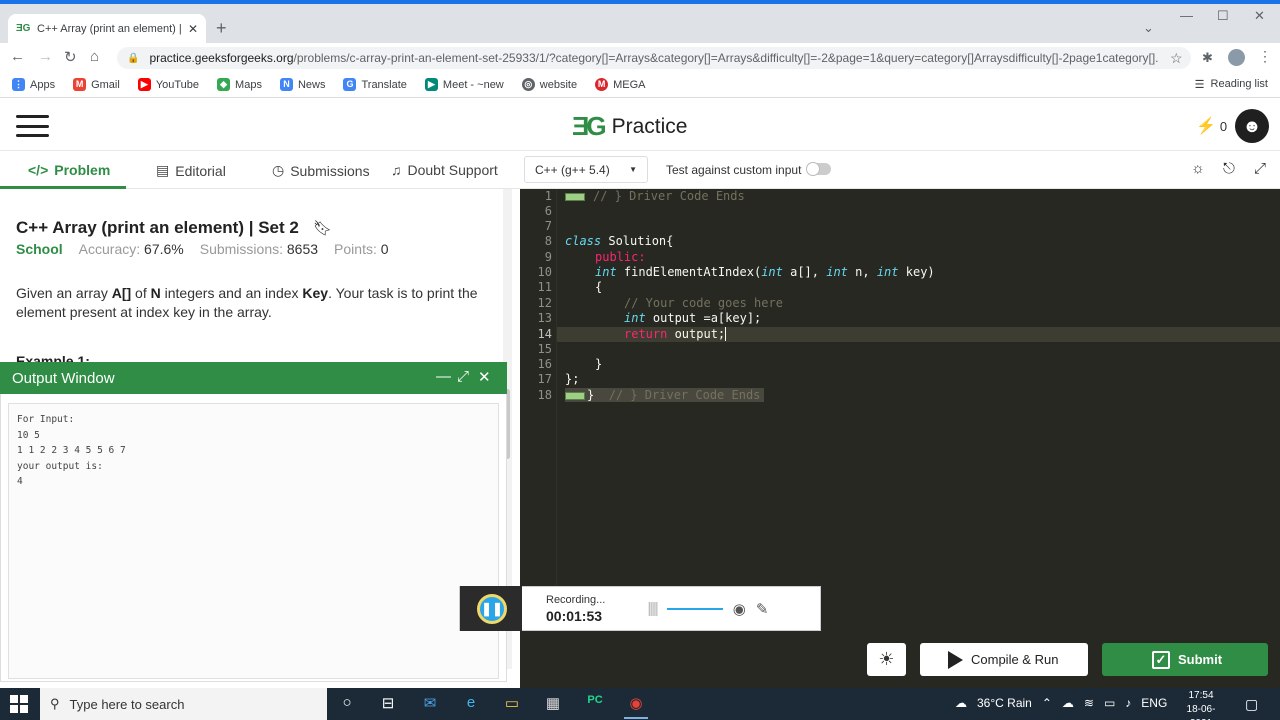 Image resolution: width=1280 pixels, height=720 pixels. I want to click on output-line: For Input:, so click(46, 419).